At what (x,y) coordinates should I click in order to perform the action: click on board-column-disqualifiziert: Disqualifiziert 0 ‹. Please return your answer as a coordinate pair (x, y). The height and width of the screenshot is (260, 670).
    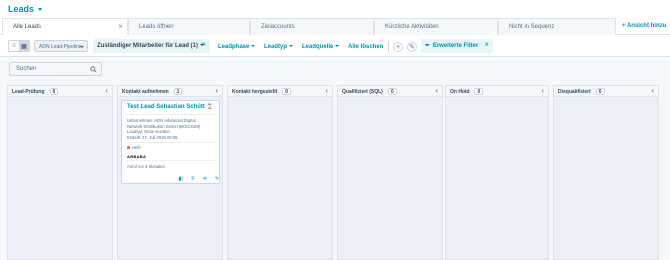
    Looking at the image, I should click on (606, 172).